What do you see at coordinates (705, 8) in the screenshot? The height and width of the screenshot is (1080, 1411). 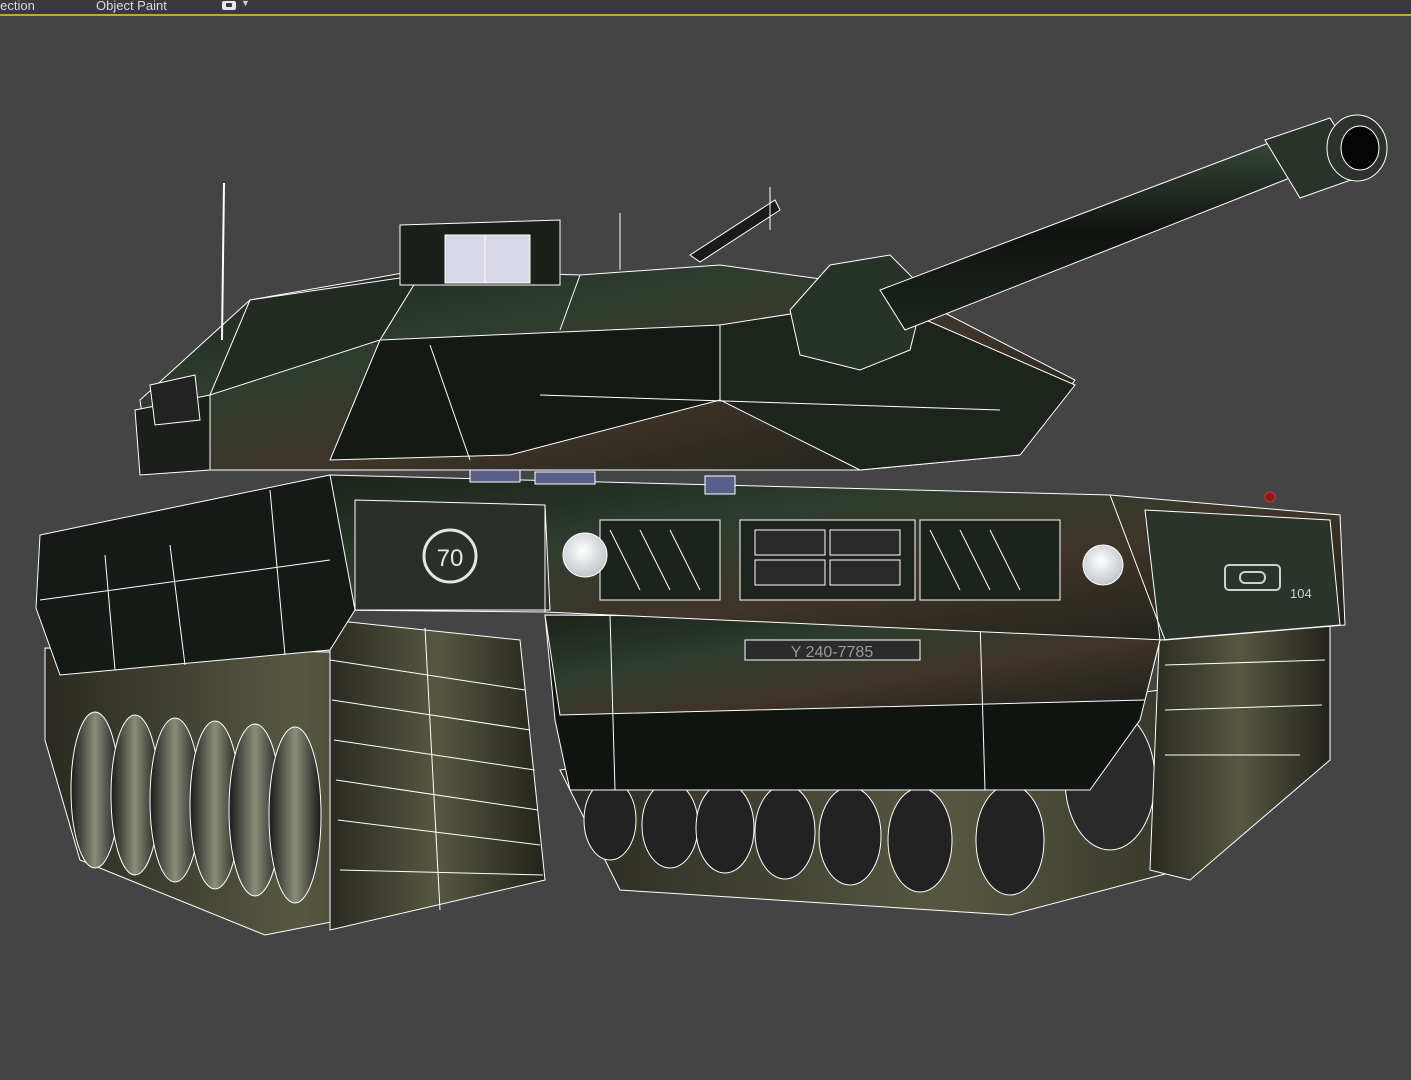 I see `ribbon-toolbar: election Object Paint ▼` at bounding box center [705, 8].